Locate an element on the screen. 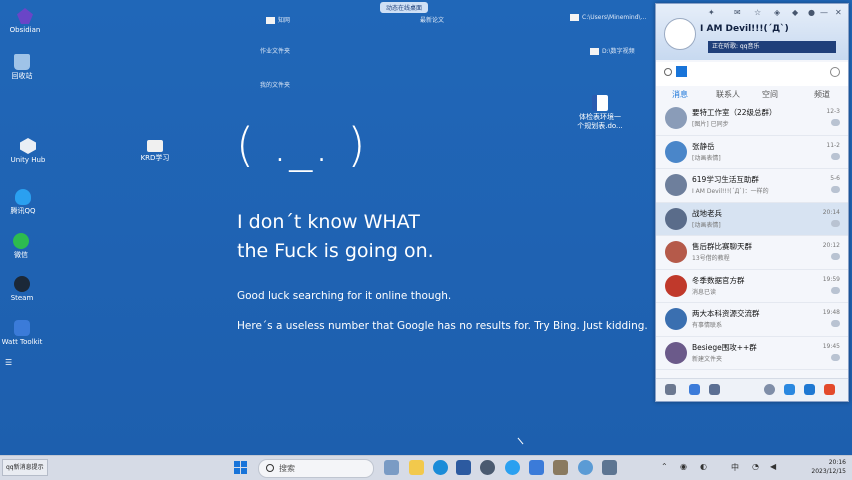  conversation-row: 张静岳 [动画表情] 11-2 is located at coordinates (752, 152).